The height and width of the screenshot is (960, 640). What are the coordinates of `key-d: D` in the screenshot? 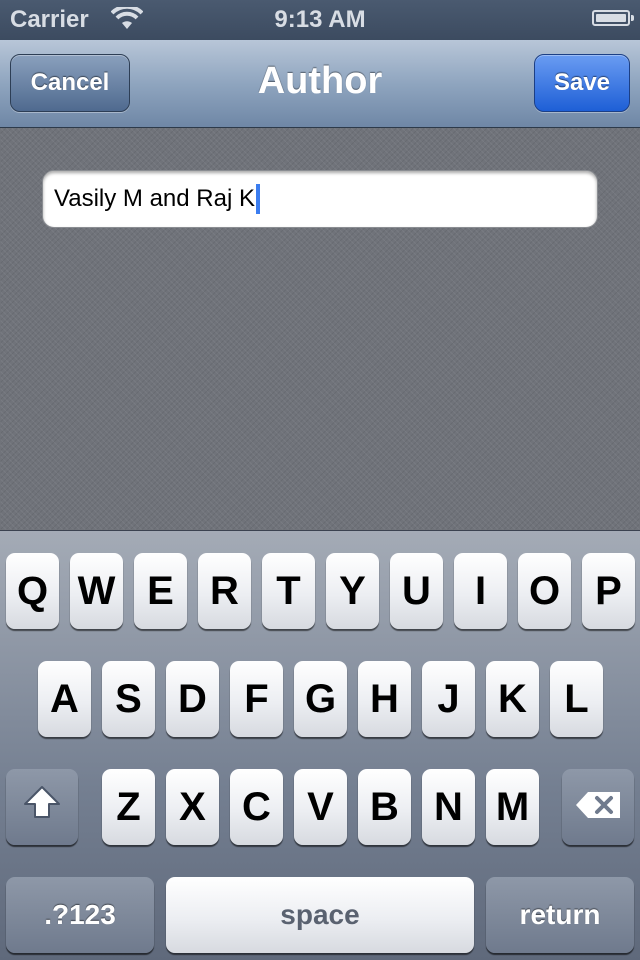 It's located at (192, 699).